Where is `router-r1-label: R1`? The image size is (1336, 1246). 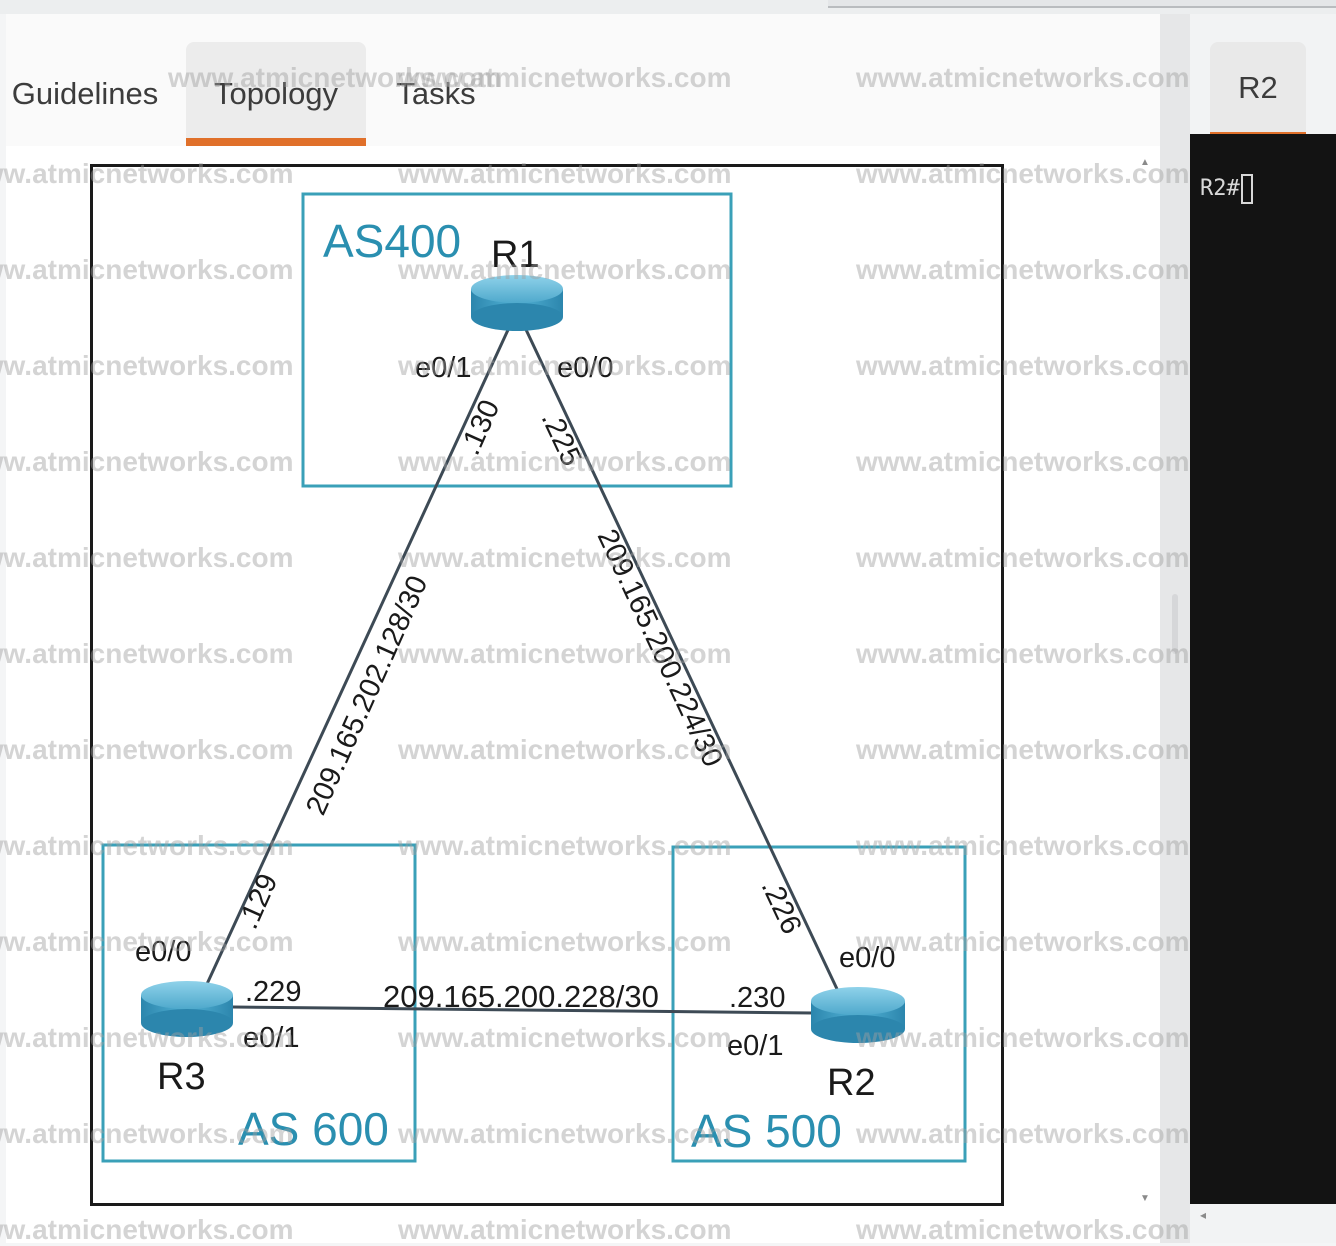 router-r1-label: R1 is located at coordinates (515, 255).